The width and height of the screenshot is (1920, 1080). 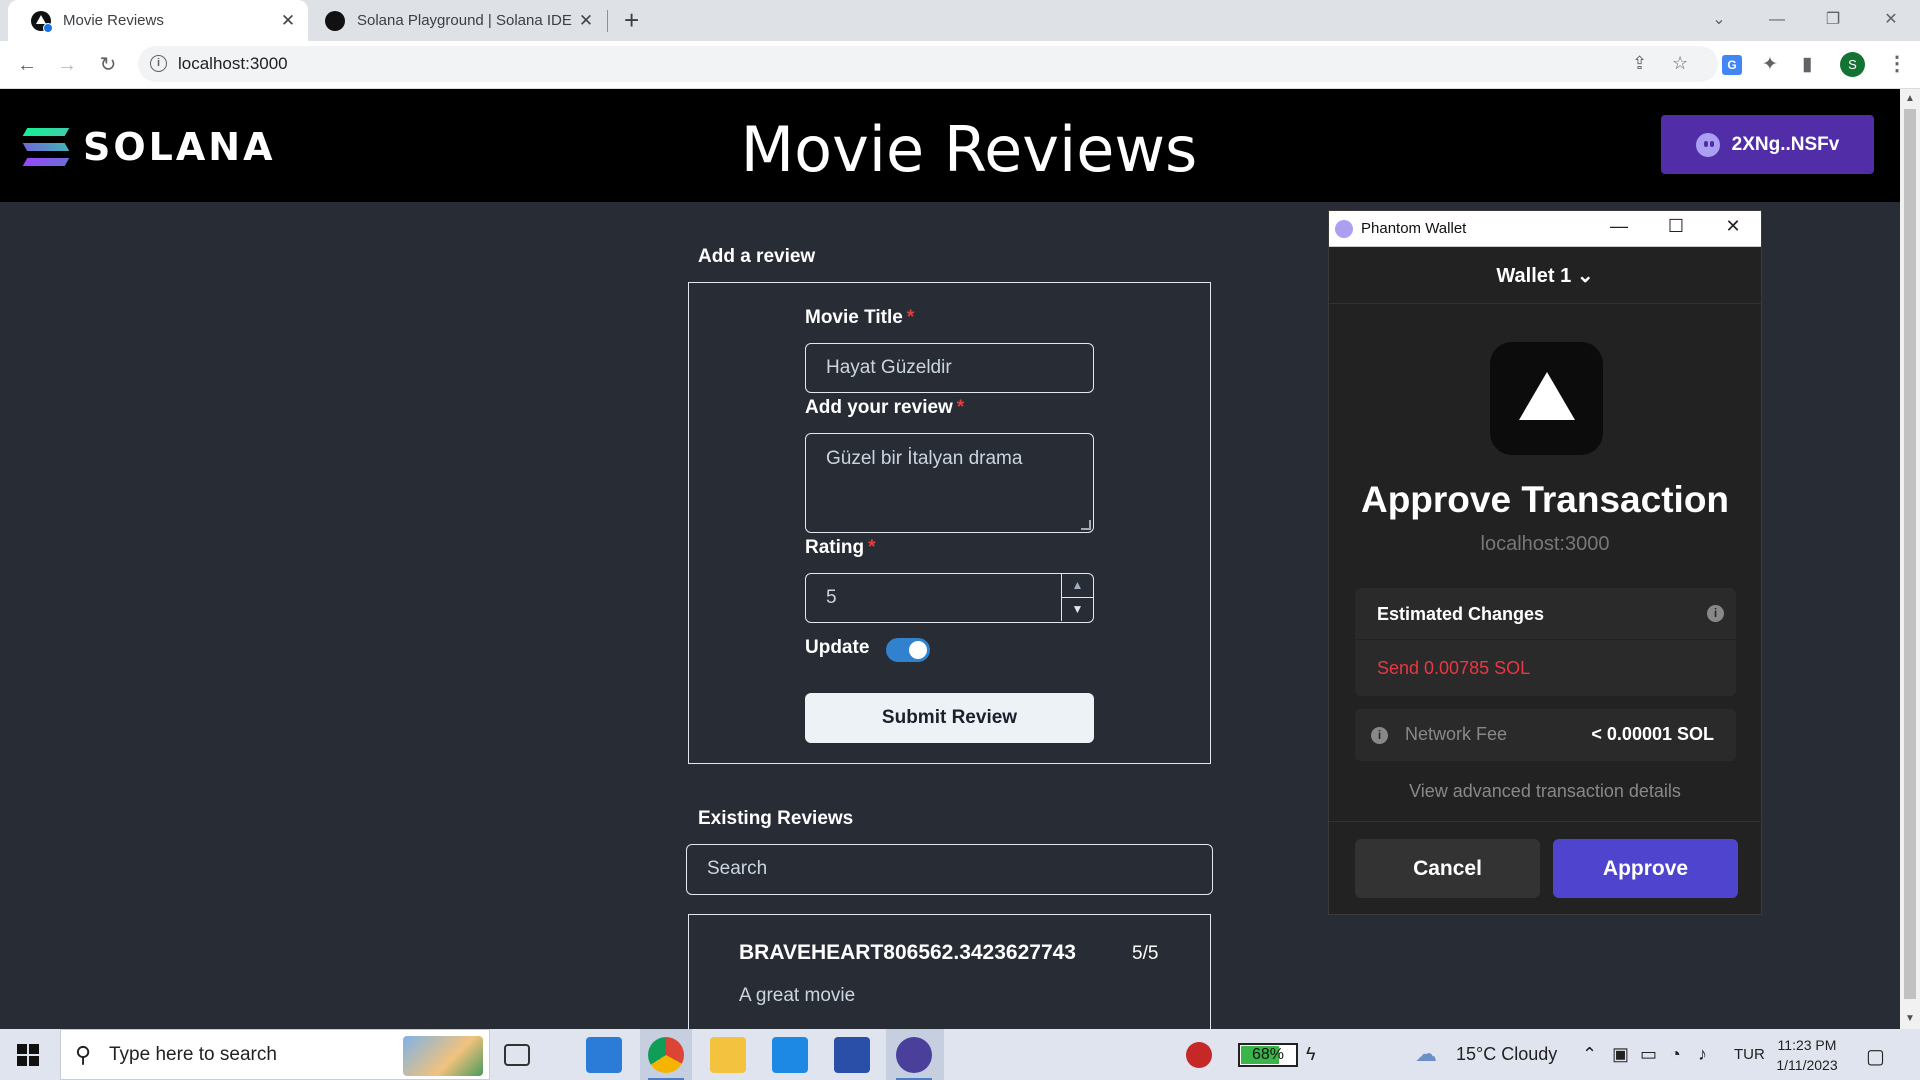 What do you see at coordinates (1648, 1054) in the screenshot?
I see `battery-tray-icon: ▭` at bounding box center [1648, 1054].